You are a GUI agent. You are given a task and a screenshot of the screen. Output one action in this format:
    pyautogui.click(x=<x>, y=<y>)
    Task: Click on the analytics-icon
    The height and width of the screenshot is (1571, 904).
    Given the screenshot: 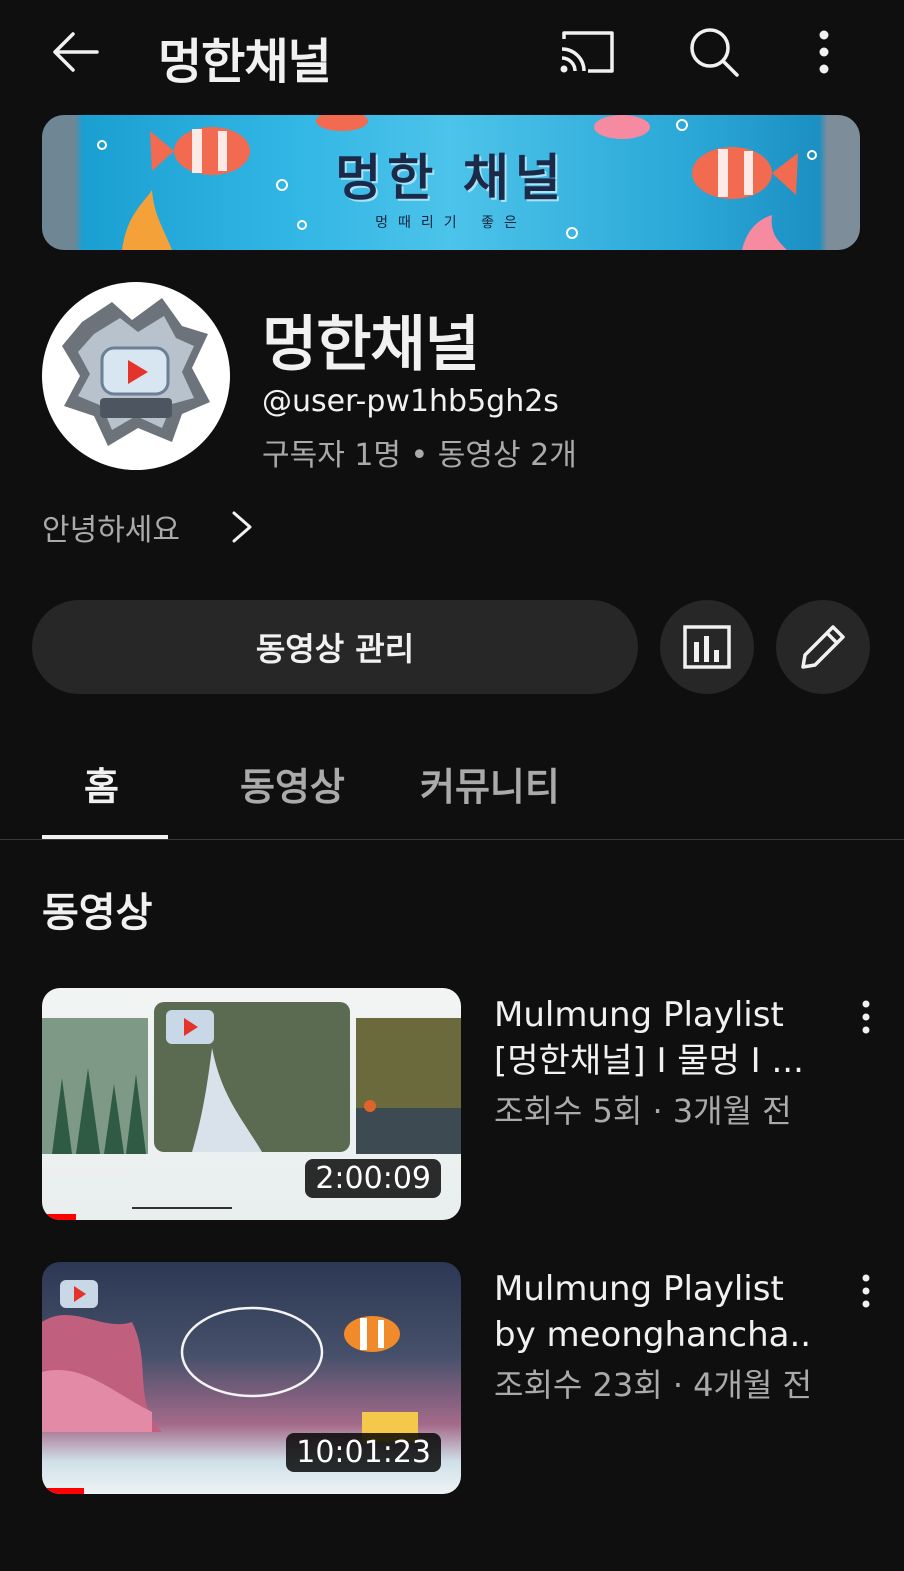 What is the action you would take?
    pyautogui.click(x=707, y=647)
    